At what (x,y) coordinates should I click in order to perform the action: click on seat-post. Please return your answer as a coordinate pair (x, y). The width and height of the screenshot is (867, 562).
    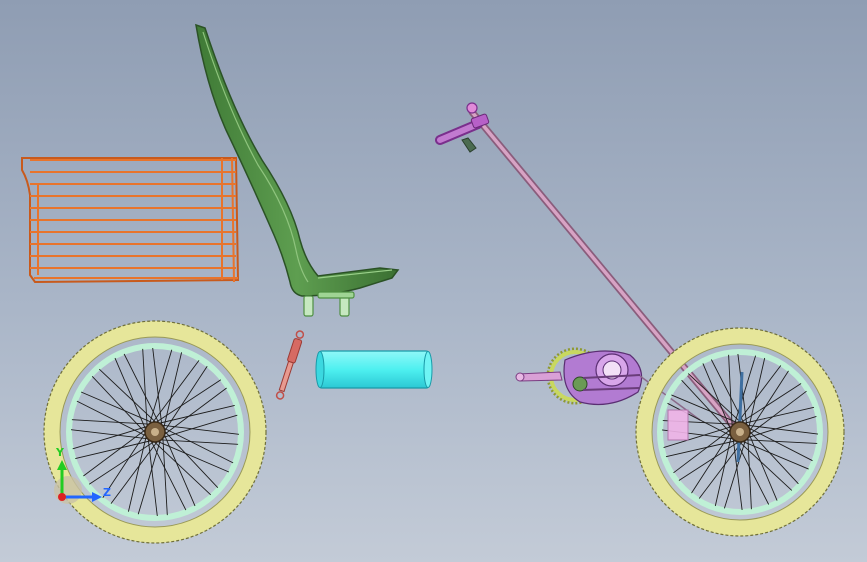
    Looking at the image, I should click on (329, 304).